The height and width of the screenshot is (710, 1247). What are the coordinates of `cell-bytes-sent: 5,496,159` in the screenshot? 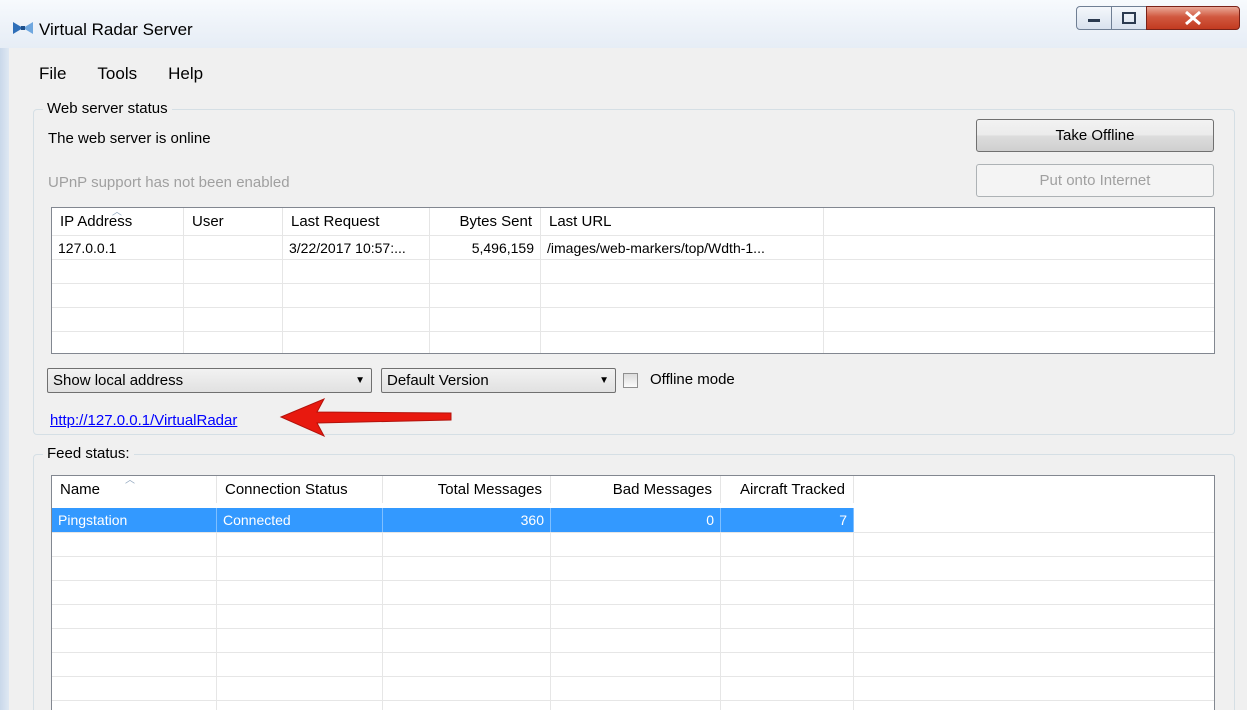 It's located at (485, 248).